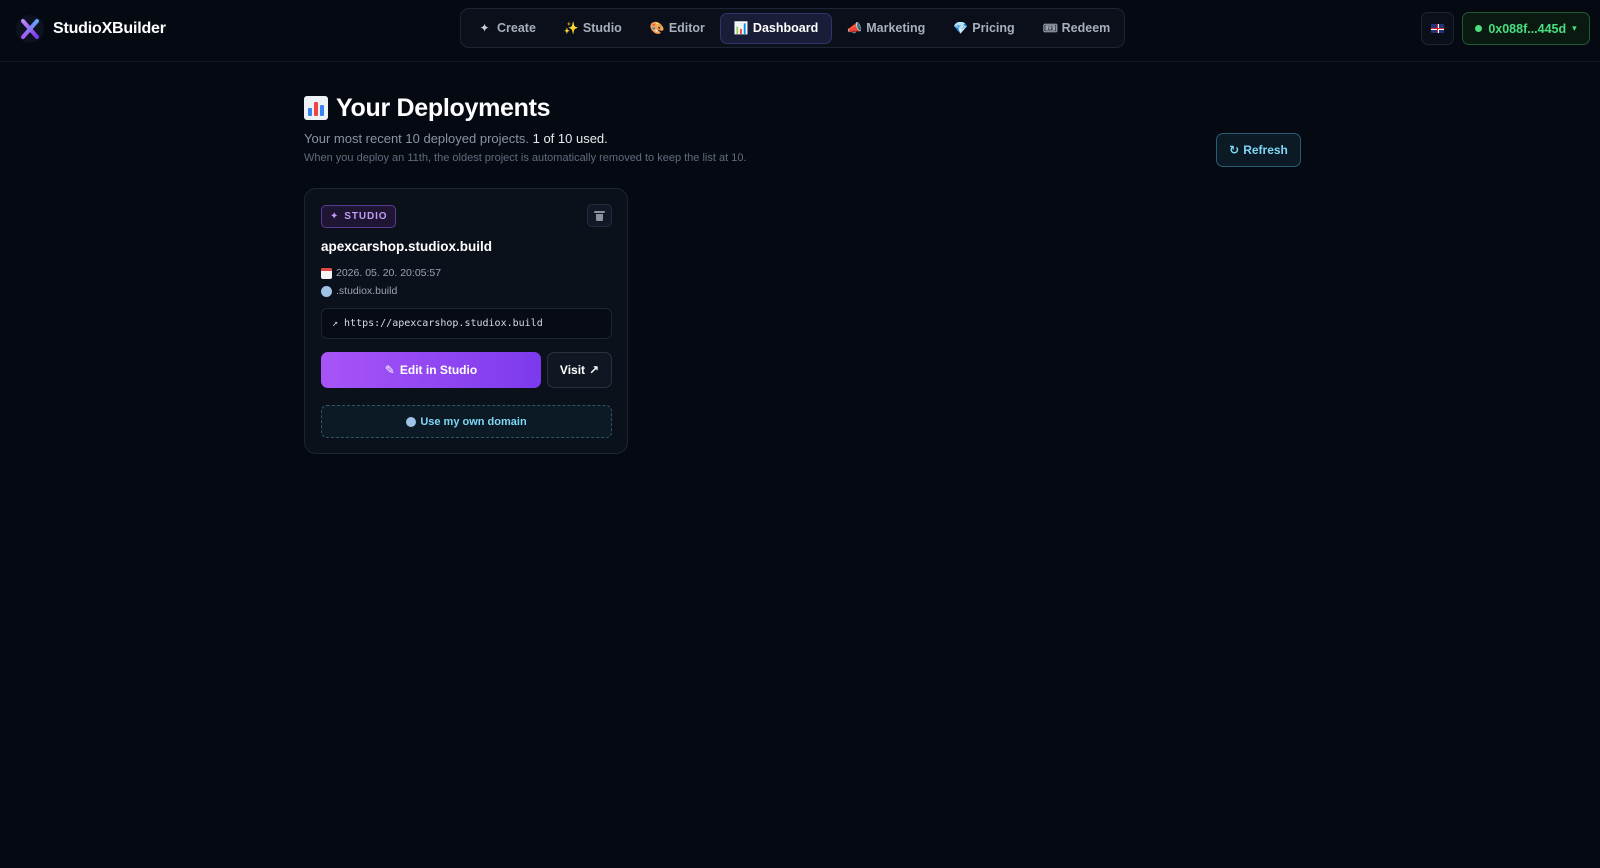  Describe the element at coordinates (896, 28) in the screenshot. I see `tab-label: Marketing` at that location.